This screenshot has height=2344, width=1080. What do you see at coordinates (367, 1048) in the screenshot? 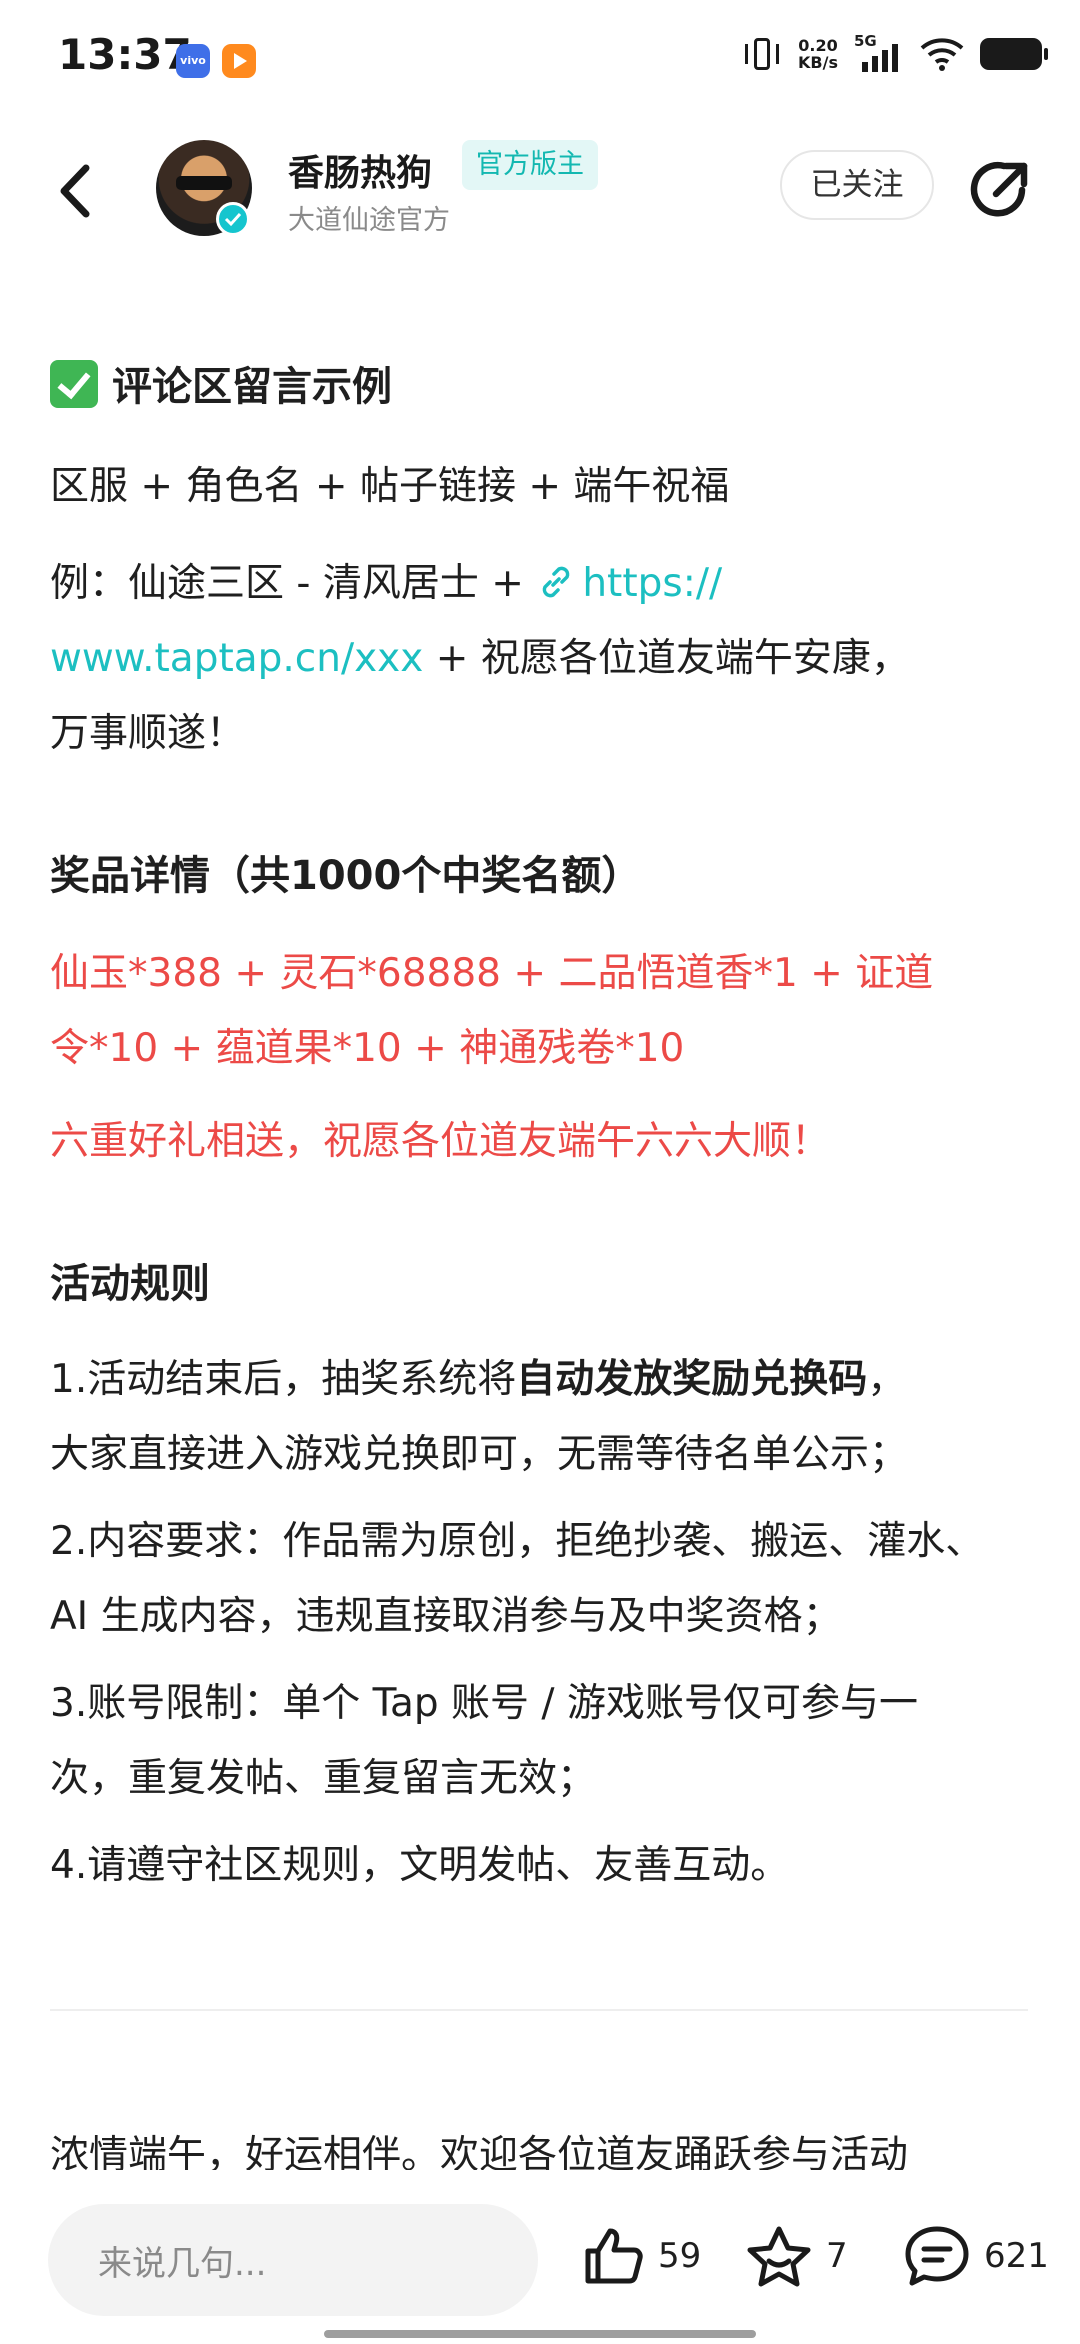
I see `prize-line-2: 令*10 + 蕴道果*10 + 神通残卷*10` at bounding box center [367, 1048].